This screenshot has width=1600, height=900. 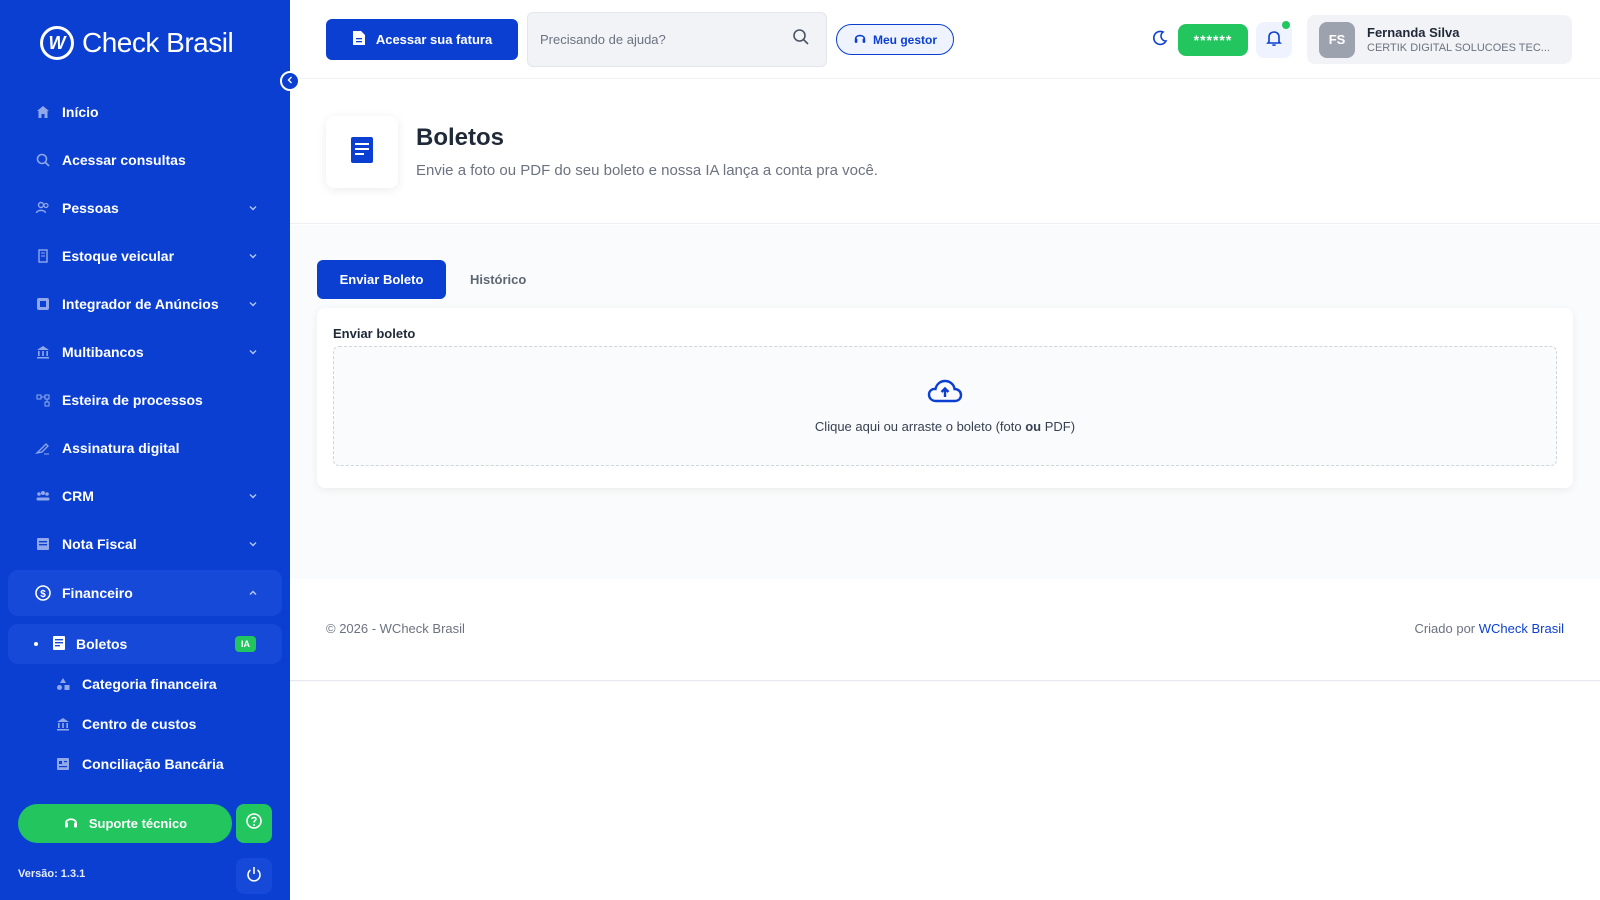 What do you see at coordinates (145, 724) in the screenshot?
I see `sidebar-subitem-centro-custos: Centro de custos` at bounding box center [145, 724].